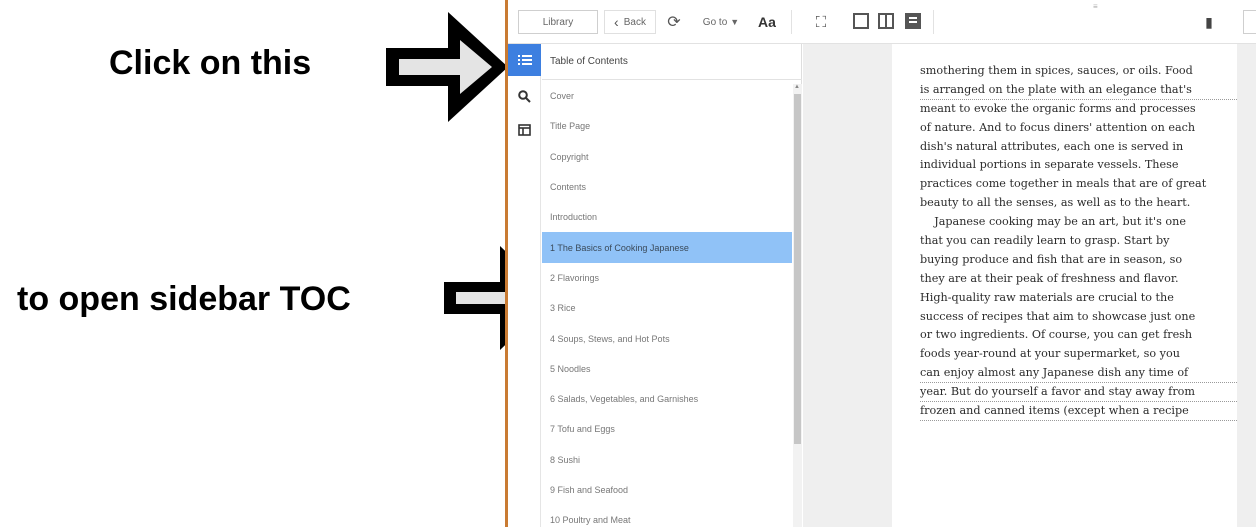  I want to click on refresh-button: ⟳, so click(674, 22).